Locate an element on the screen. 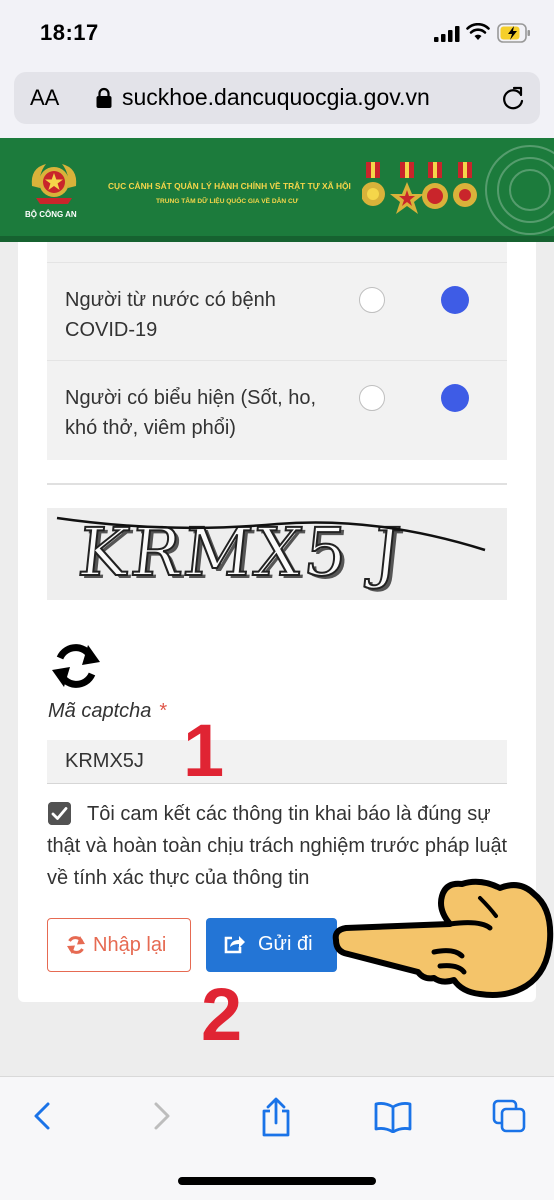 The height and width of the screenshot is (1200, 554). reader-text-size-button: AA is located at coordinates (44, 98).